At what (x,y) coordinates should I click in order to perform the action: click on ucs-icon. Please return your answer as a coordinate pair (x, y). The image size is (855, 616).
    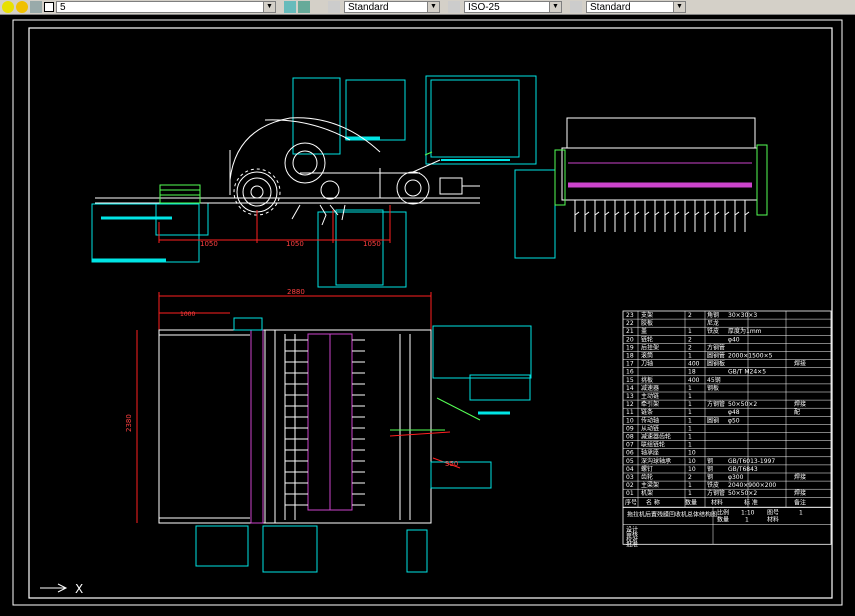
    Looking at the image, I should click on (54, 588).